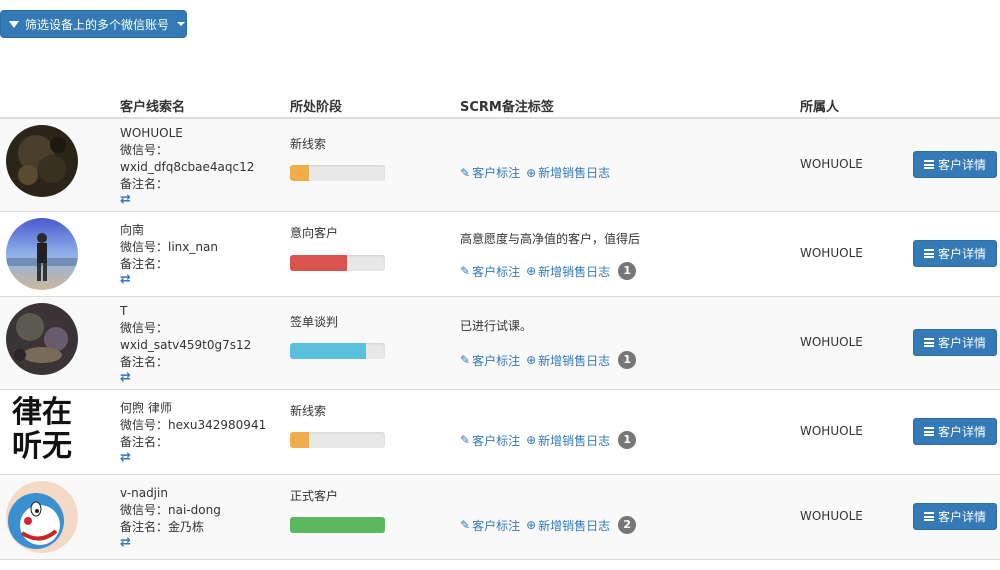 The image size is (1000, 570). What do you see at coordinates (186, 527) in the screenshot?
I see `remark-value: 金乃栋` at bounding box center [186, 527].